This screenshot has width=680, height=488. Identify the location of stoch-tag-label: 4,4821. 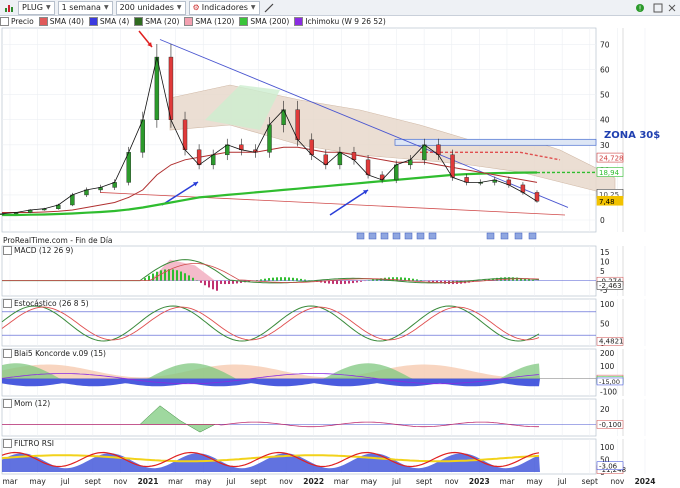
(611, 342).